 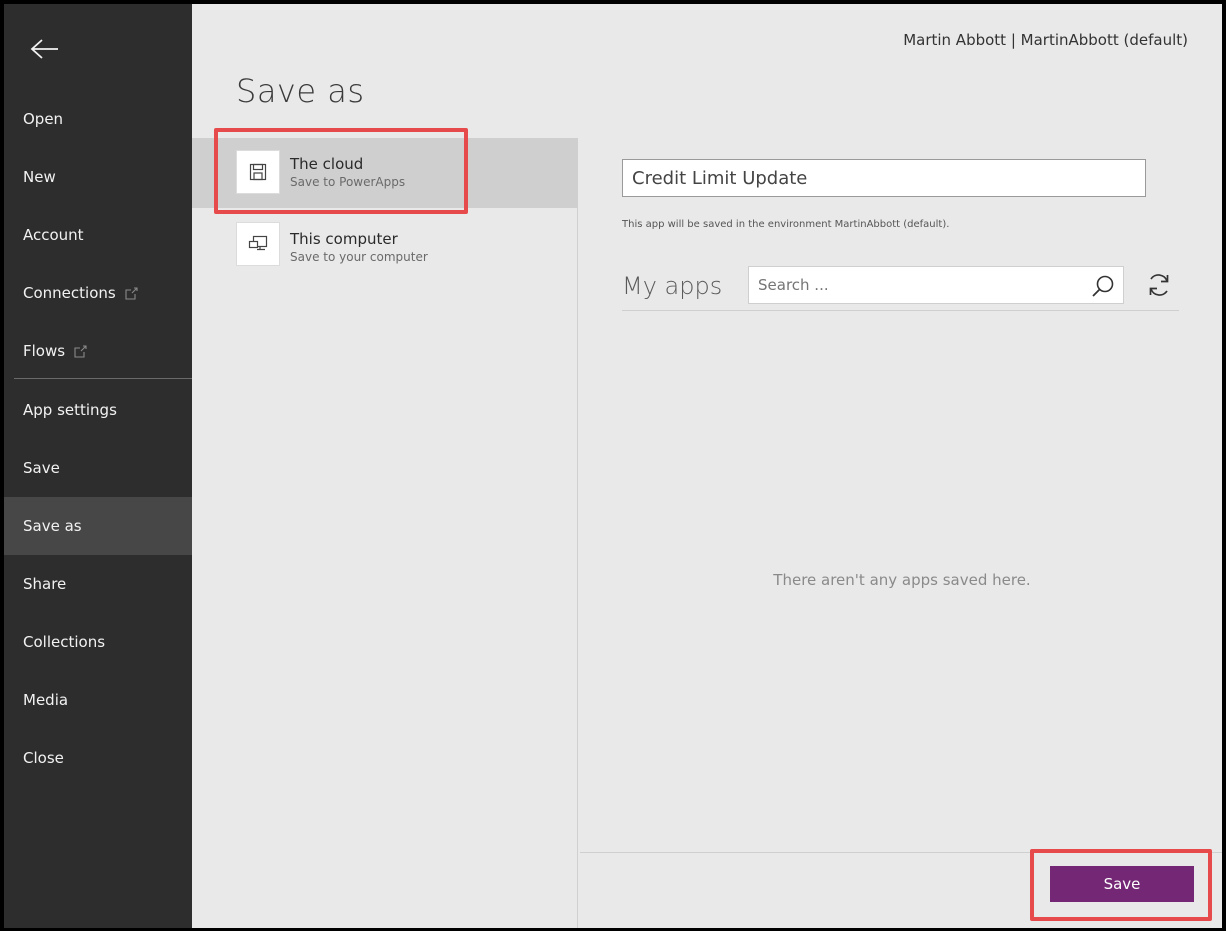 What do you see at coordinates (98, 584) in the screenshot?
I see `sidebar-item-share: Share` at bounding box center [98, 584].